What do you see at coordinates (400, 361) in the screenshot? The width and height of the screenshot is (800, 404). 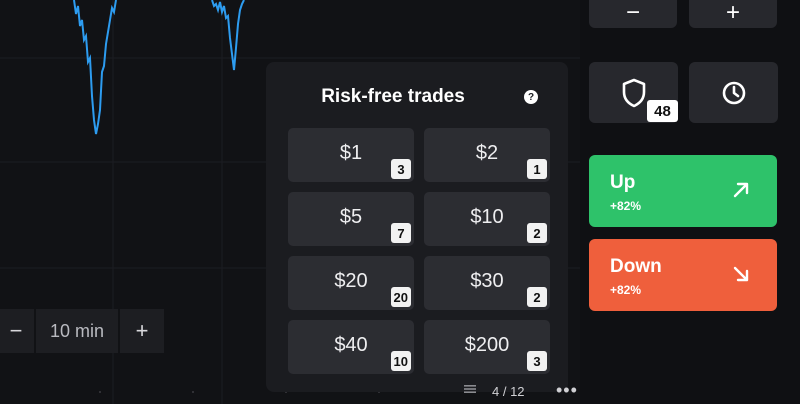 I see `count-badge: 10` at bounding box center [400, 361].